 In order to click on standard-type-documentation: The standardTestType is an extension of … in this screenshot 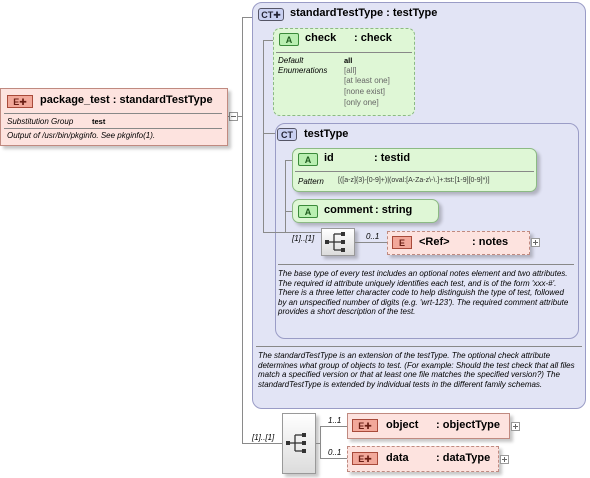, I will do `click(416, 370)`.